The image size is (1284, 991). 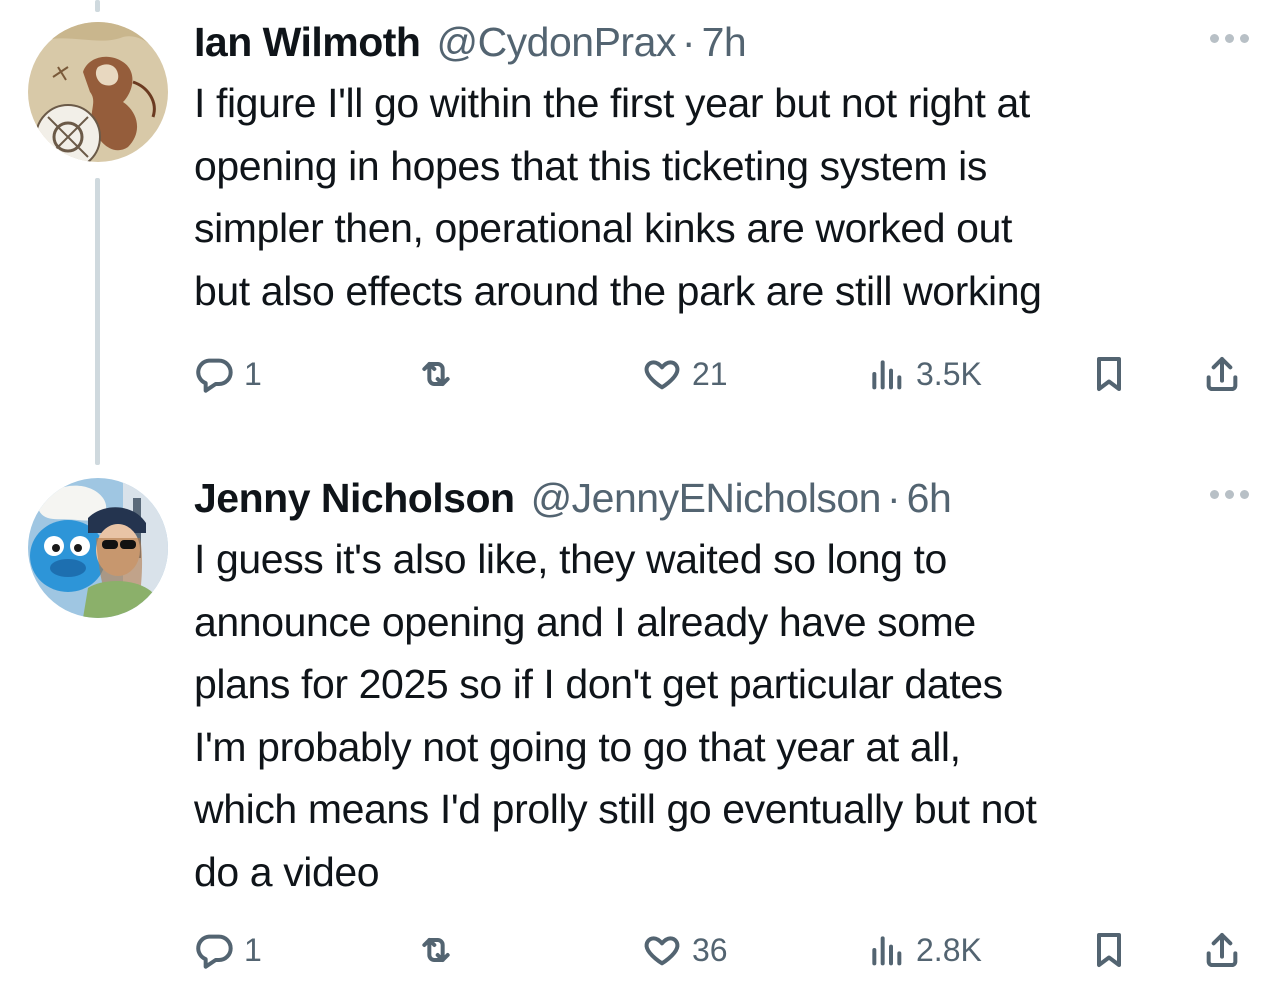 I want to click on like-count: 21, so click(x=710, y=373).